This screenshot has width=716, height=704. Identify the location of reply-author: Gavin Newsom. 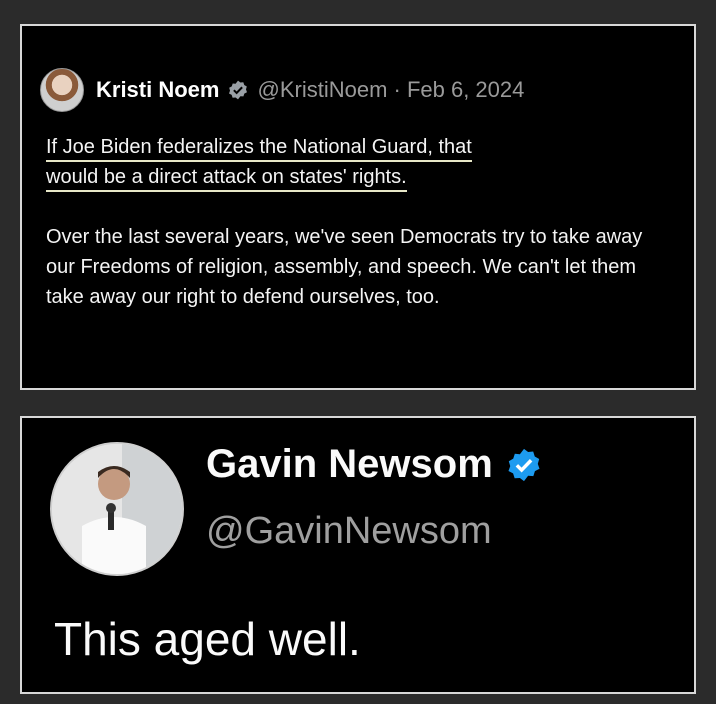
(374, 464).